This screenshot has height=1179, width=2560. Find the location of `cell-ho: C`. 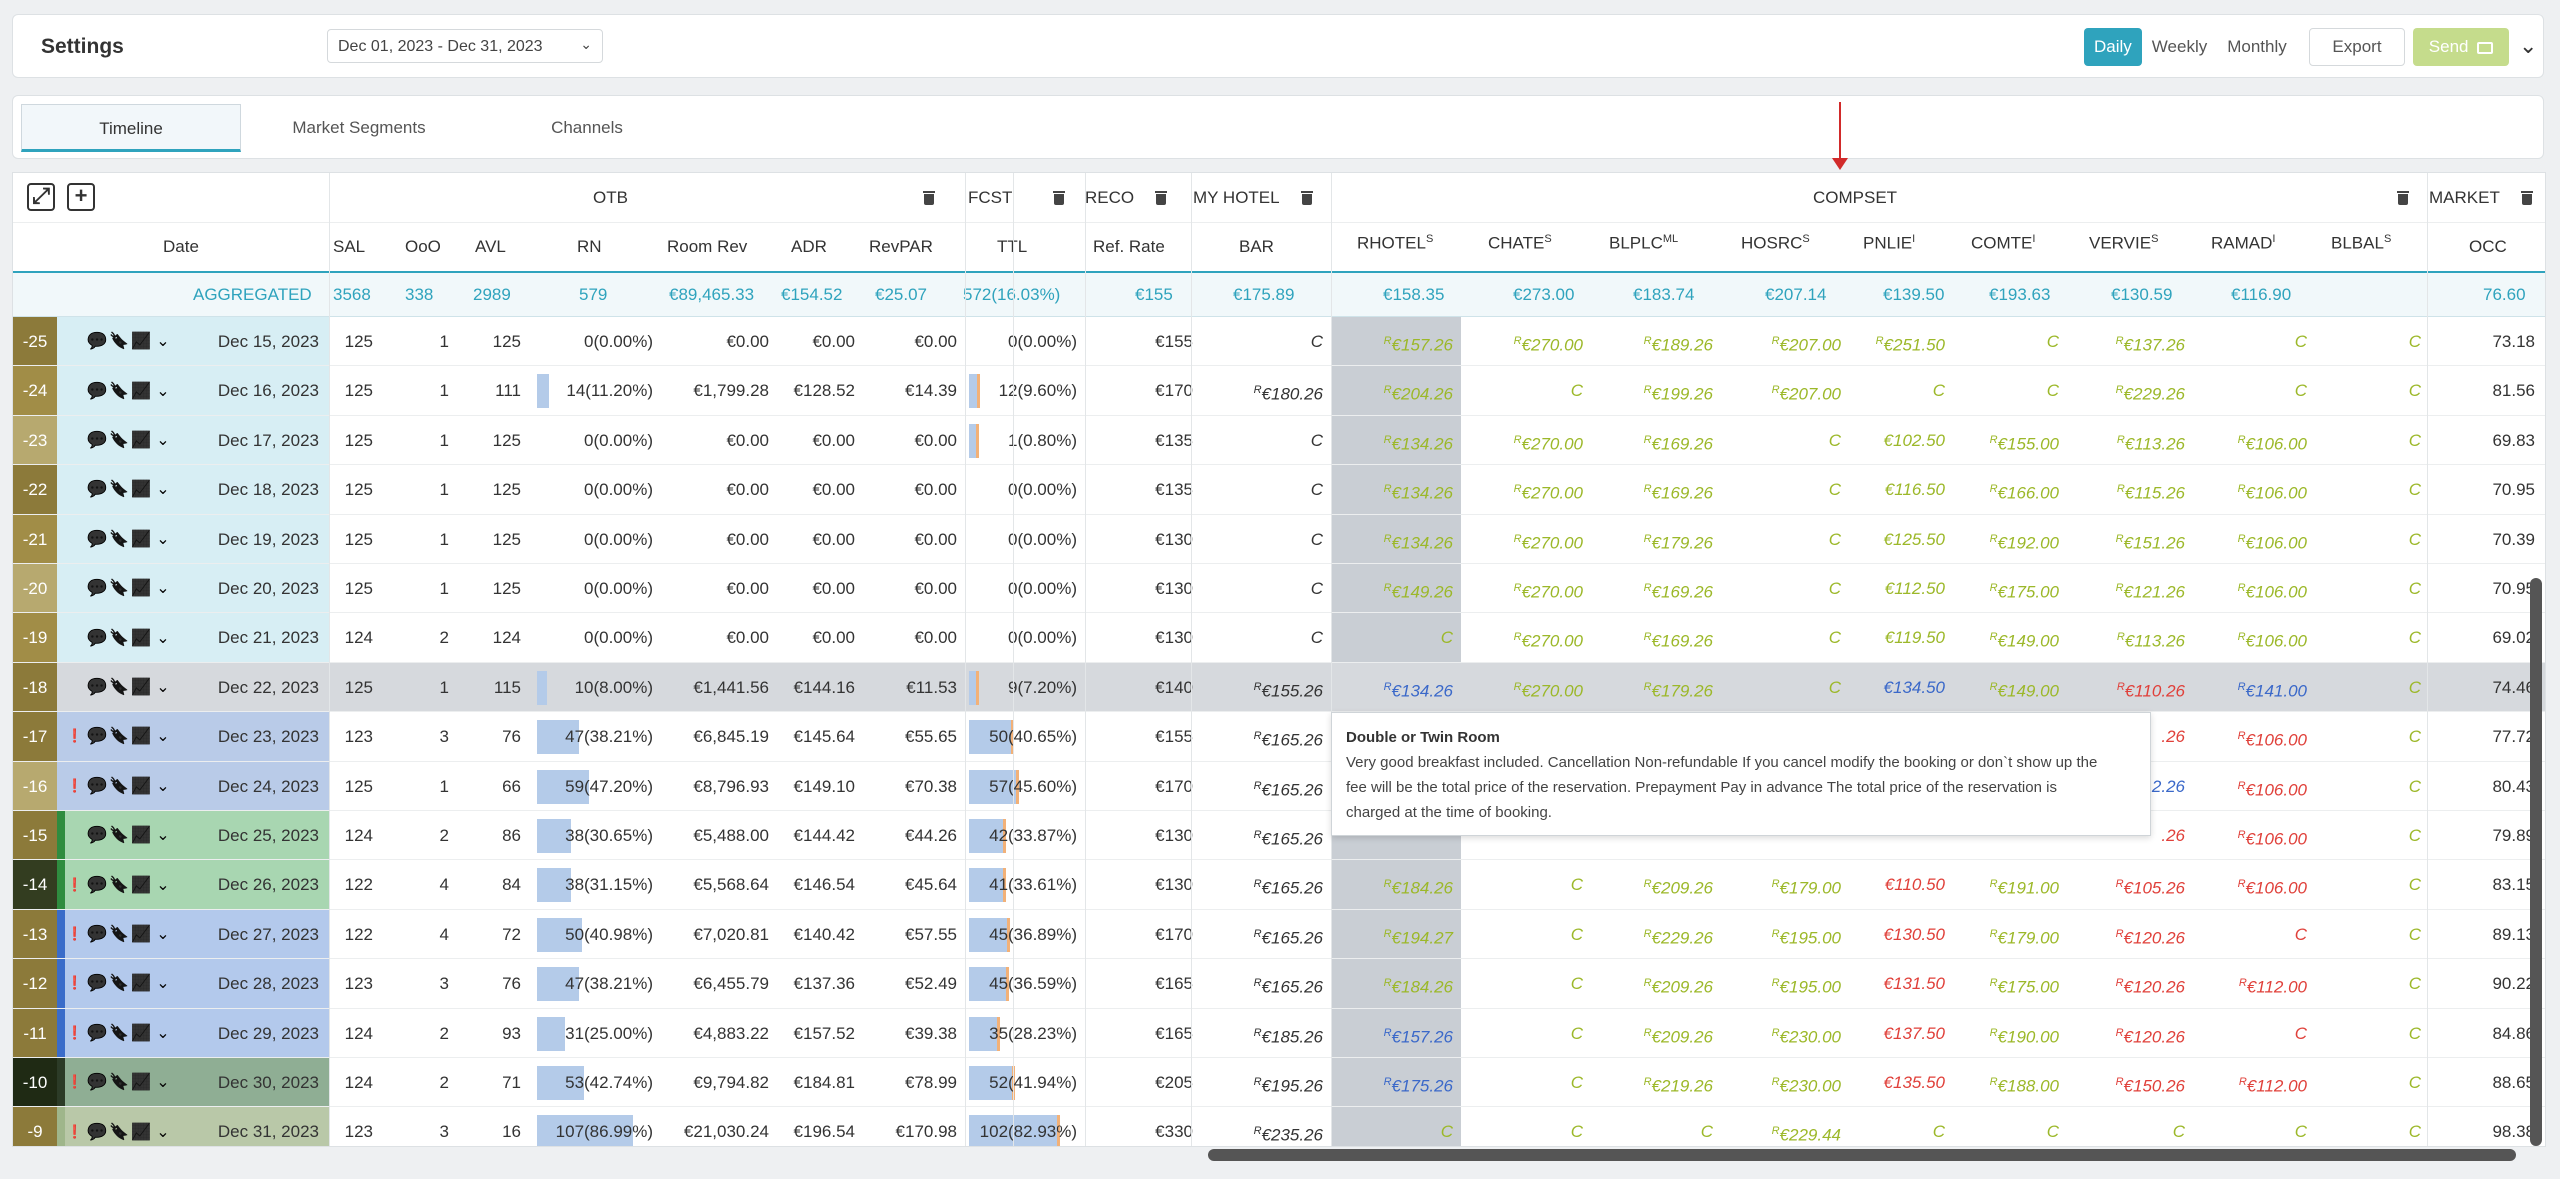

cell-ho: C is located at coordinates (1782, 637).